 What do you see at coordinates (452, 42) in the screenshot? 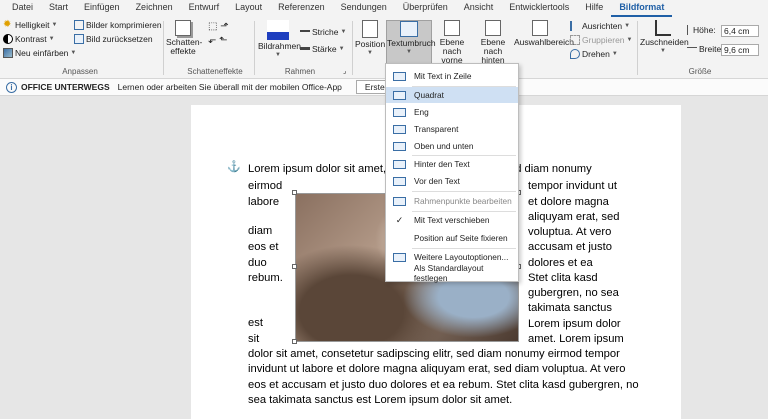
I see `ebene-nach-vorne-button: Ebene nach vorne` at bounding box center [452, 42].